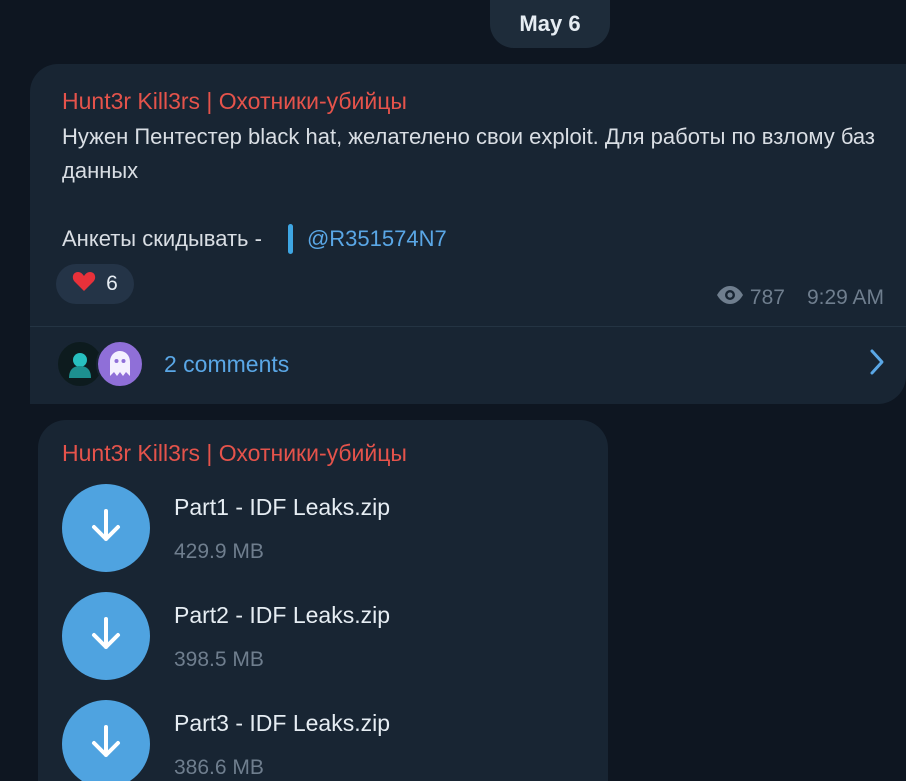  I want to click on comments-button: 2 comments, so click(471, 364).